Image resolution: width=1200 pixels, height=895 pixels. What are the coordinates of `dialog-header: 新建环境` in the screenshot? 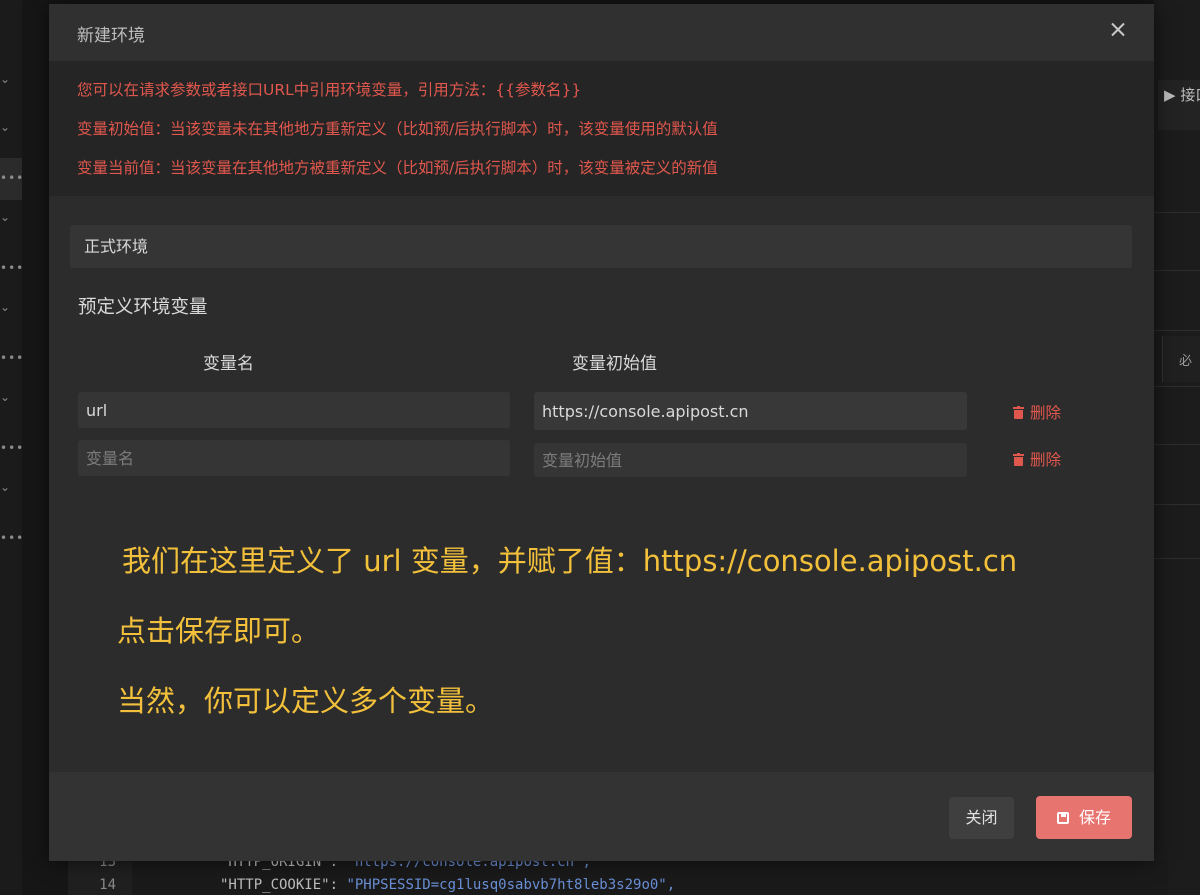 It's located at (601, 32).